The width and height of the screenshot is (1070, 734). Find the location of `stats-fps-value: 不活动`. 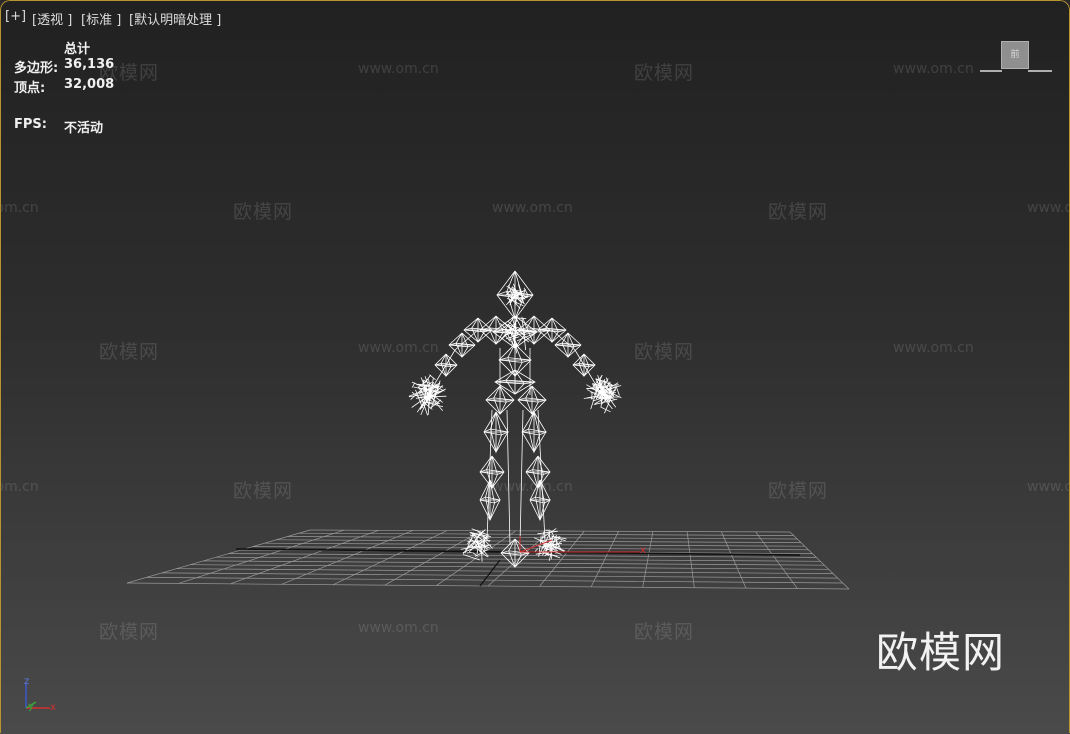

stats-fps-value: 不活动 is located at coordinates (84, 128).